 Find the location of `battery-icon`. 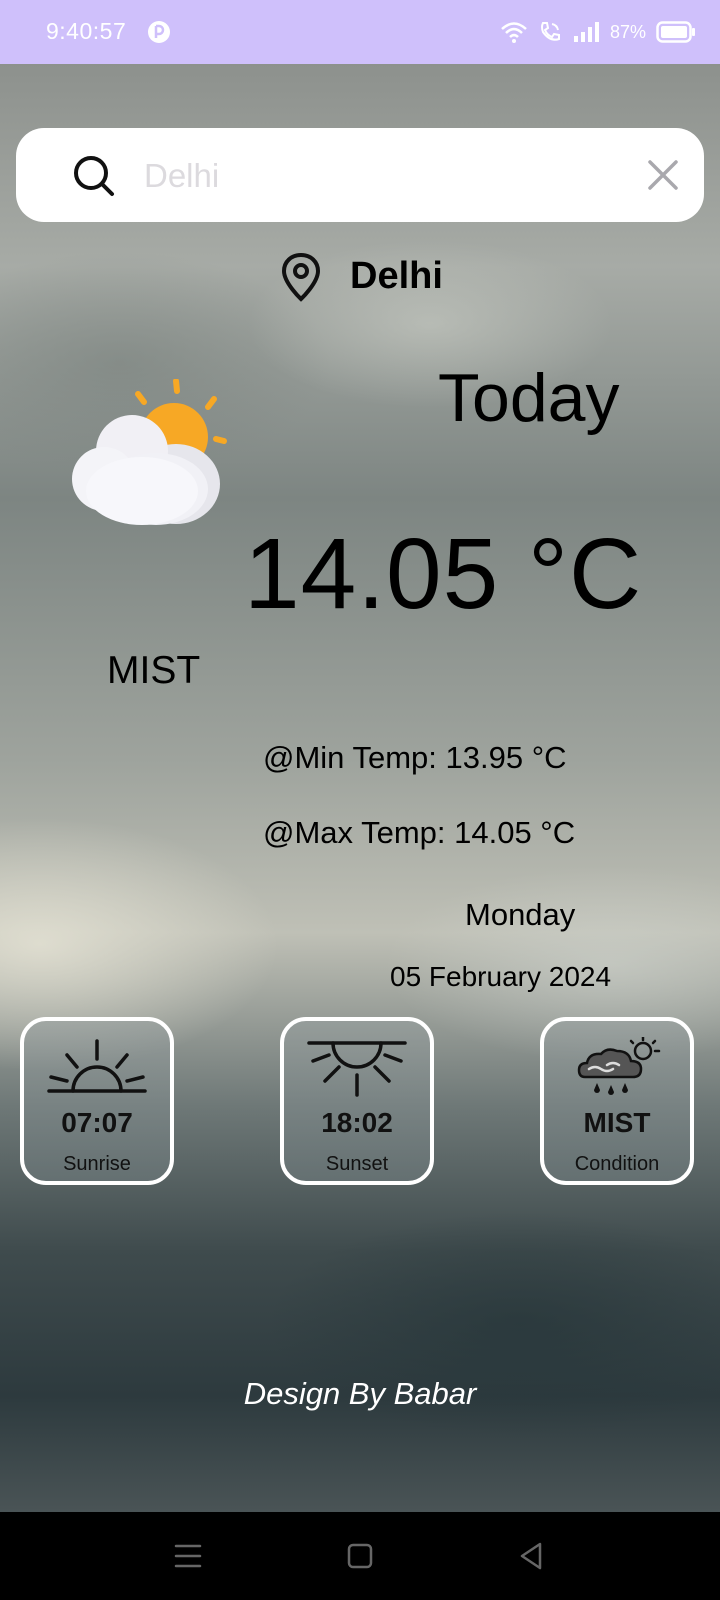

battery-icon is located at coordinates (675, 32).